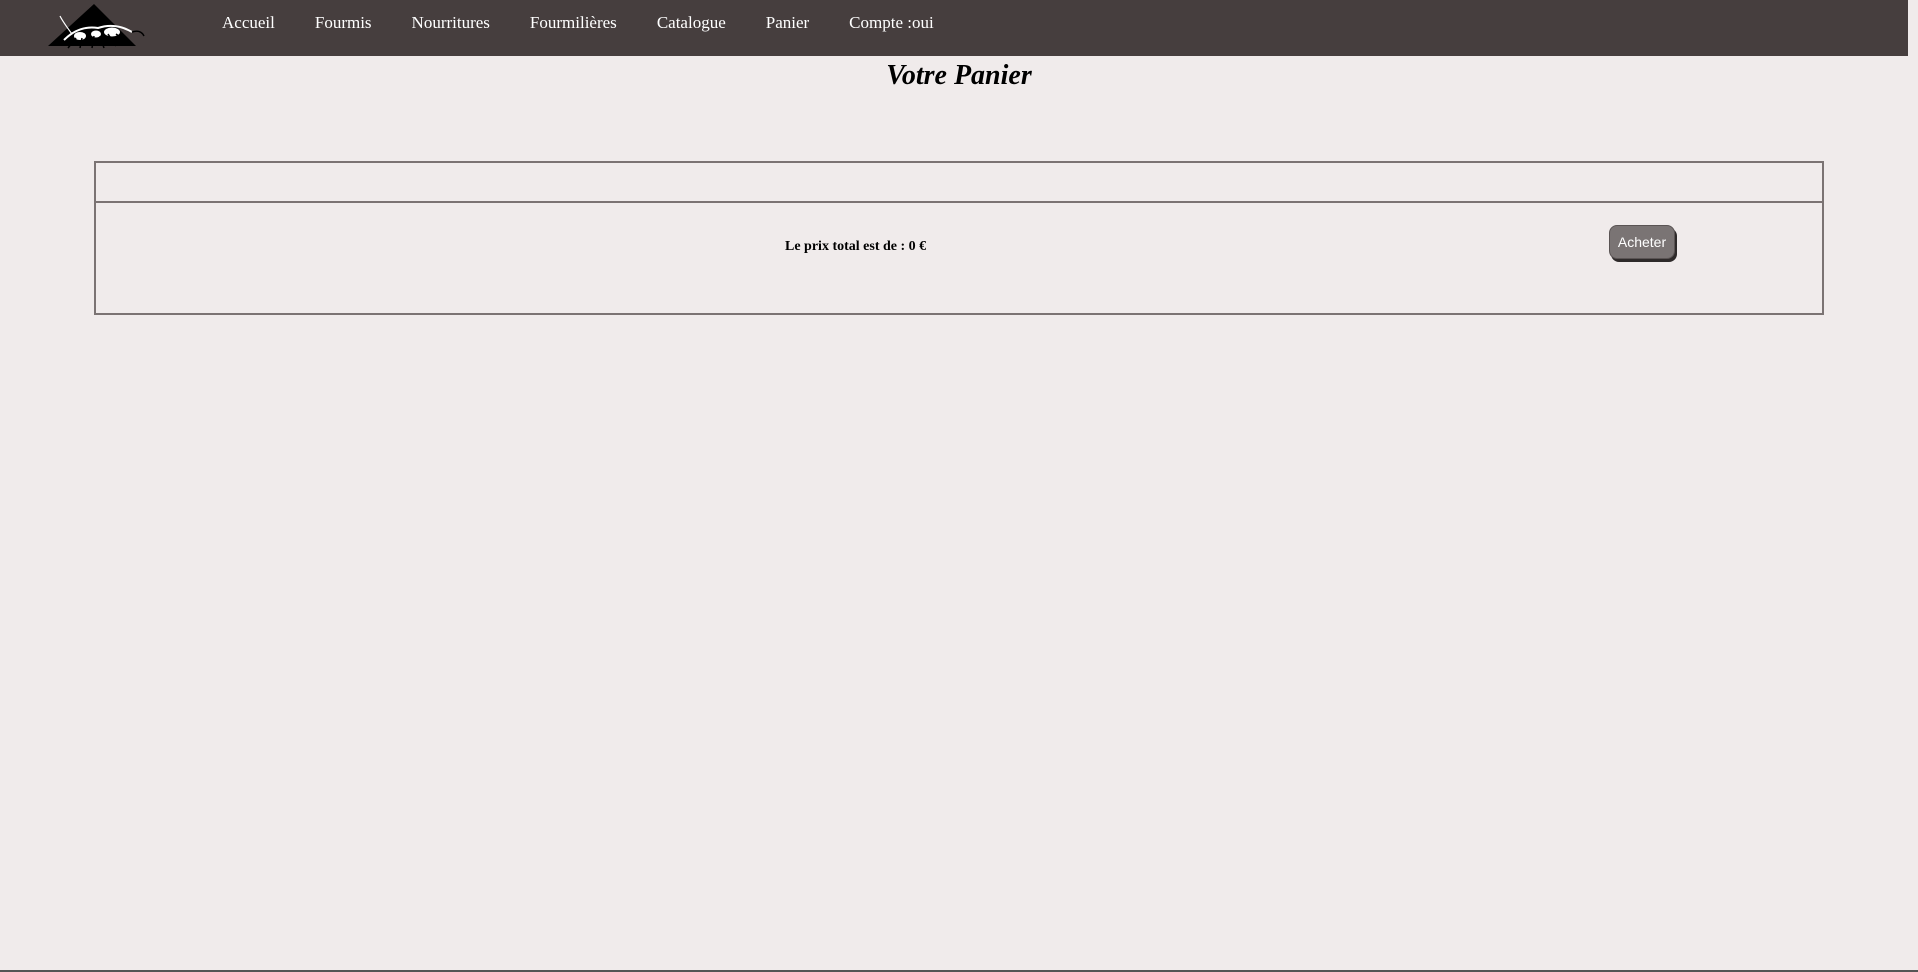 Image resolution: width=1918 pixels, height=972 pixels. Describe the element at coordinates (573, 23) in the screenshot. I see `nav-item-fourmilieres: Fourmilières` at that location.